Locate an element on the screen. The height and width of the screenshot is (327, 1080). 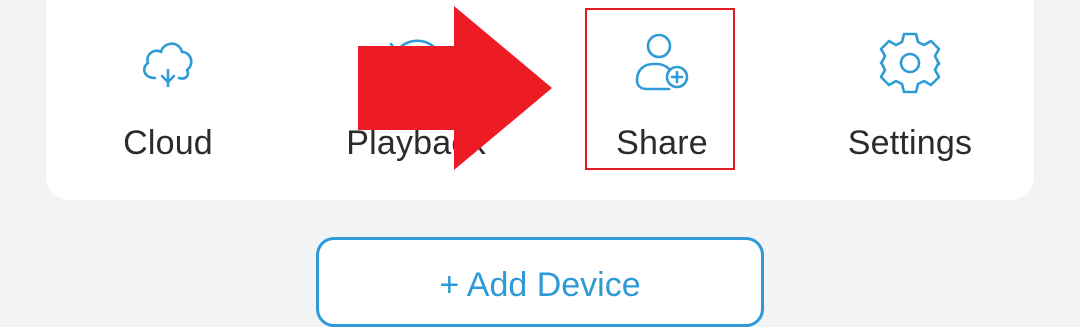
red-arrow-right is located at coordinates (455, 101).